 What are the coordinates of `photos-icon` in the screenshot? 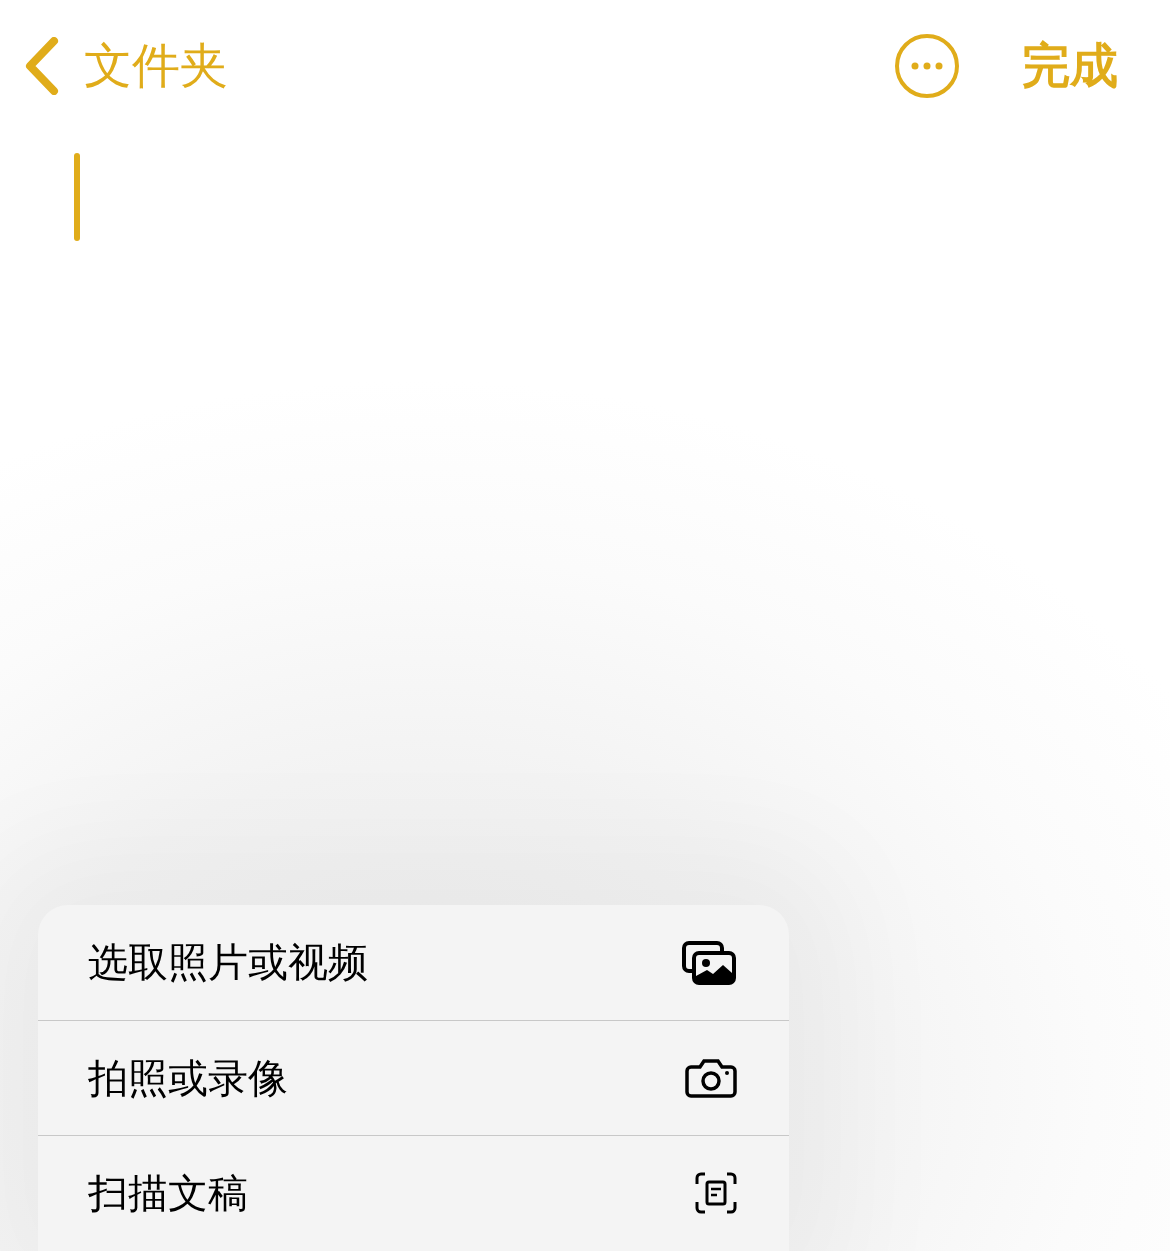 It's located at (709, 962).